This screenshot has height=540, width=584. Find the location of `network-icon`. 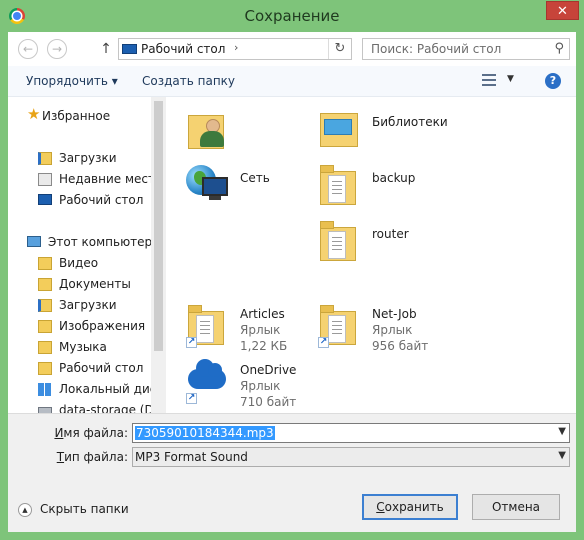

network-icon is located at coordinates (207, 185).